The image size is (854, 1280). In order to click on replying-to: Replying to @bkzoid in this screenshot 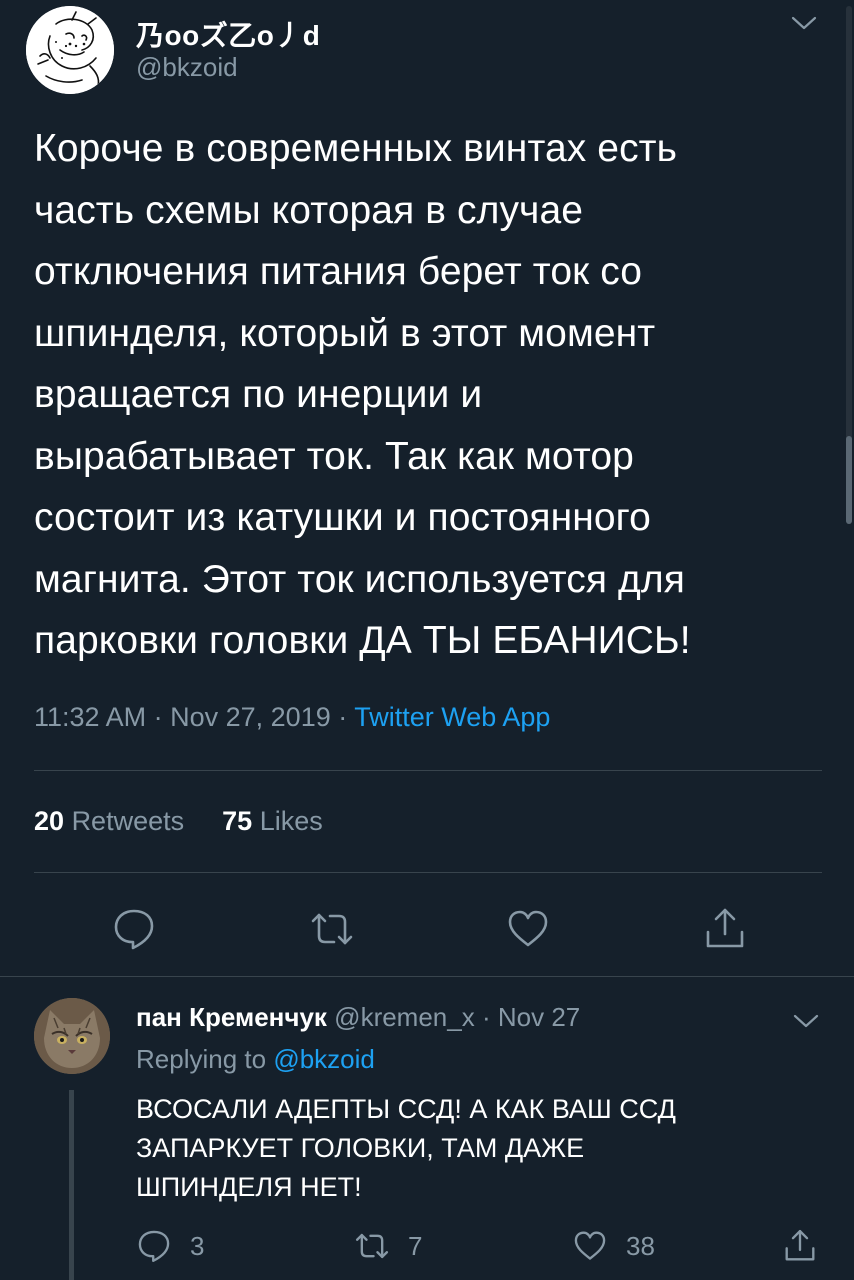, I will do `click(255, 1059)`.